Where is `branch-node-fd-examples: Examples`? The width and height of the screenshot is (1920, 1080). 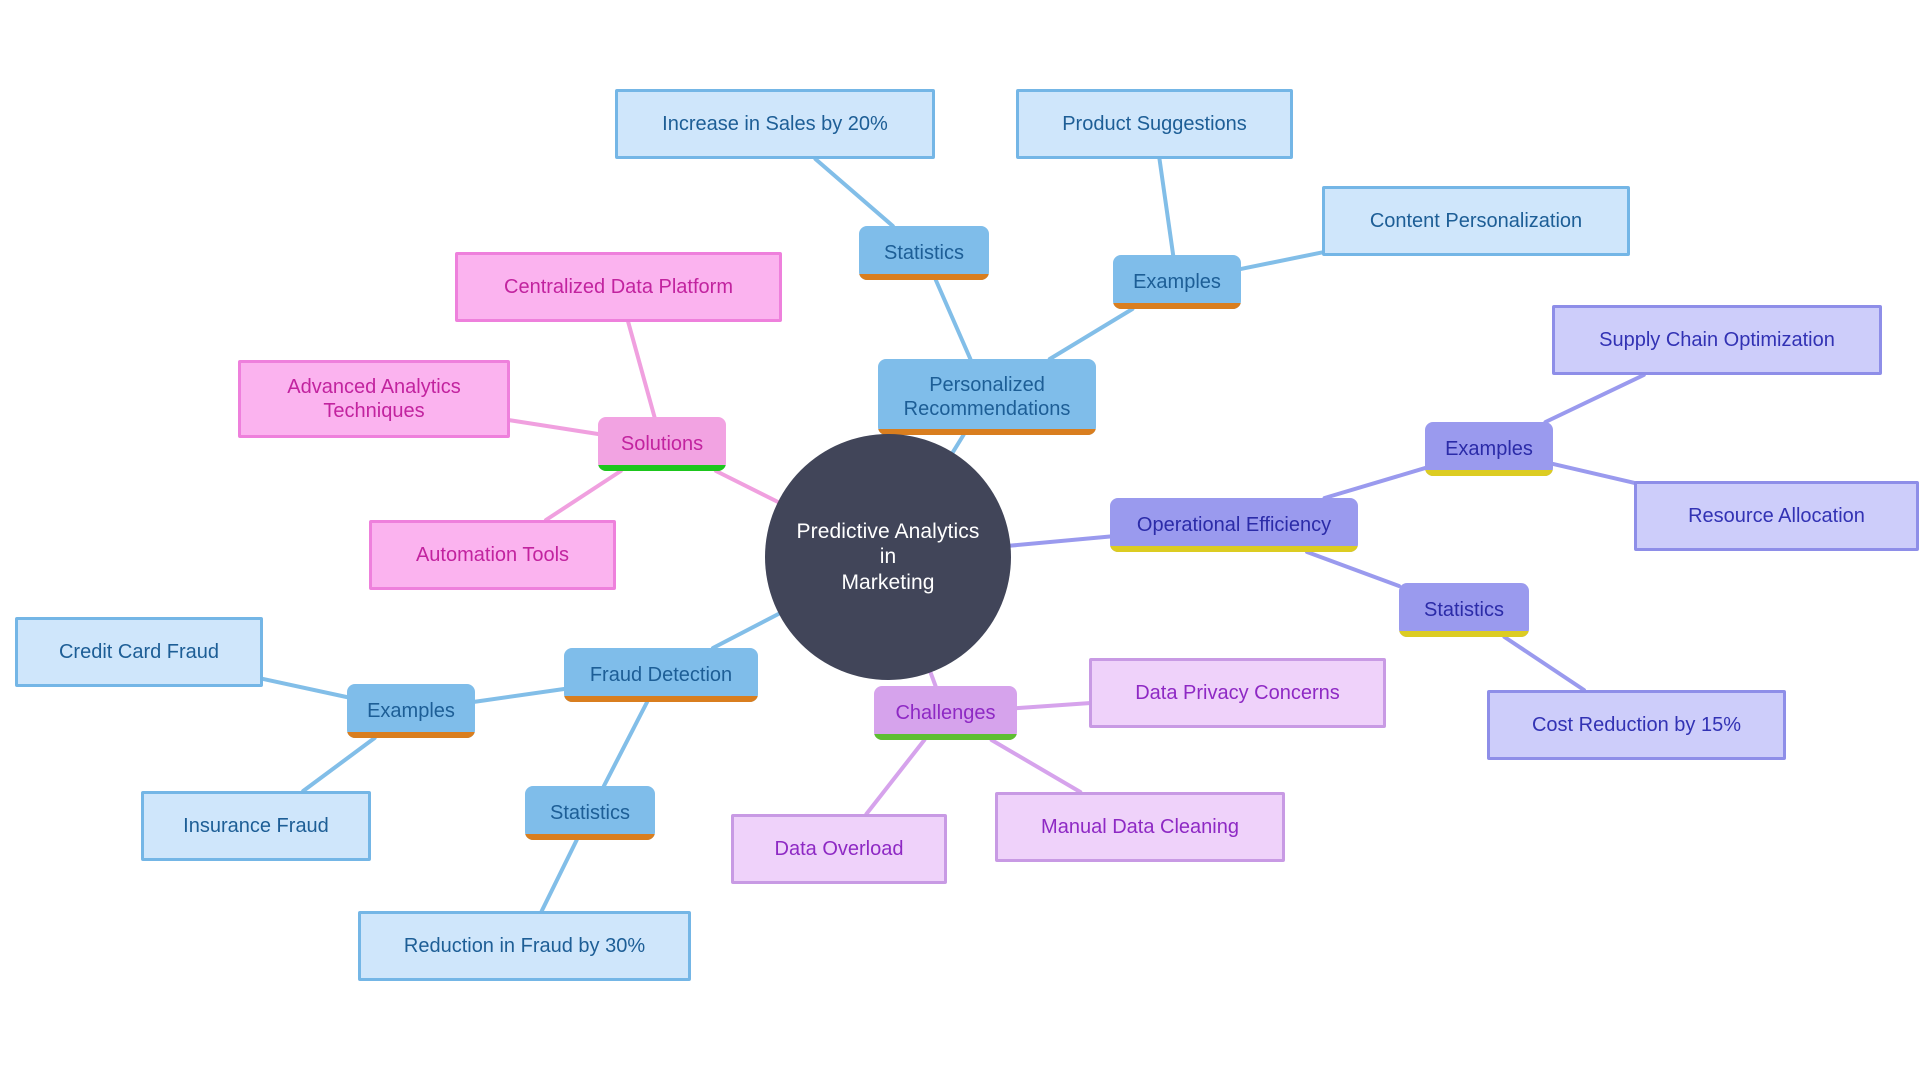
branch-node-fd-examples: Examples is located at coordinates (411, 711).